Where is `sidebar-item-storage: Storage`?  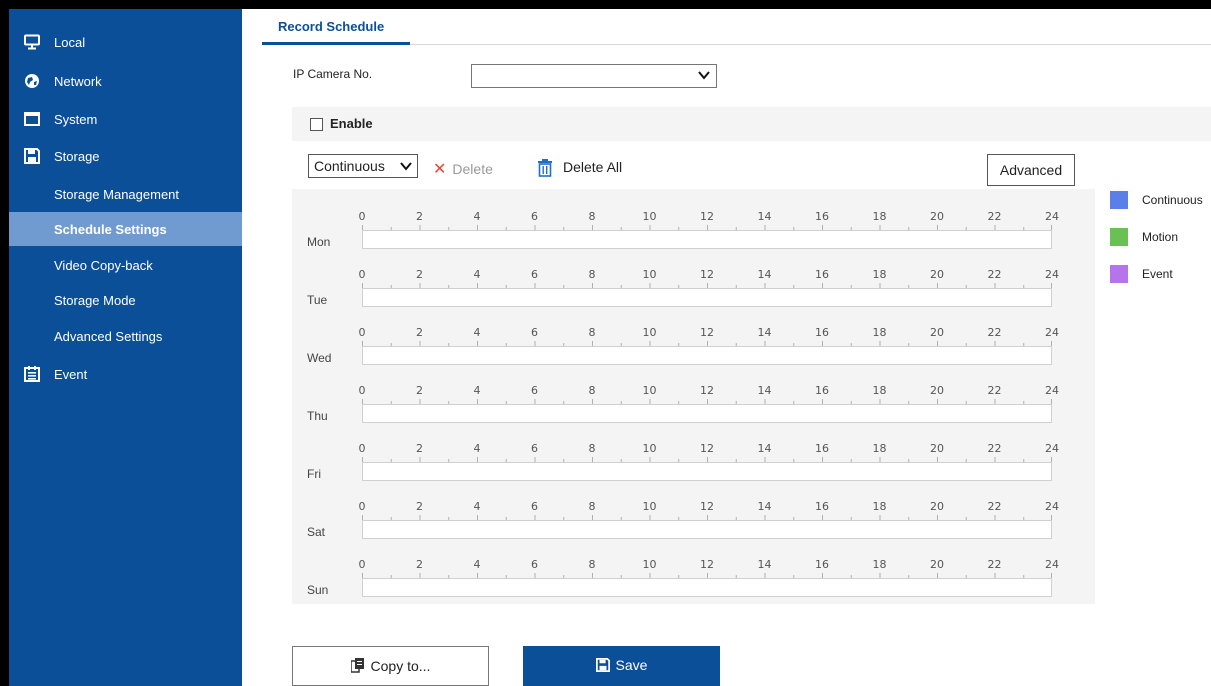
sidebar-item-storage: Storage is located at coordinates (125, 156).